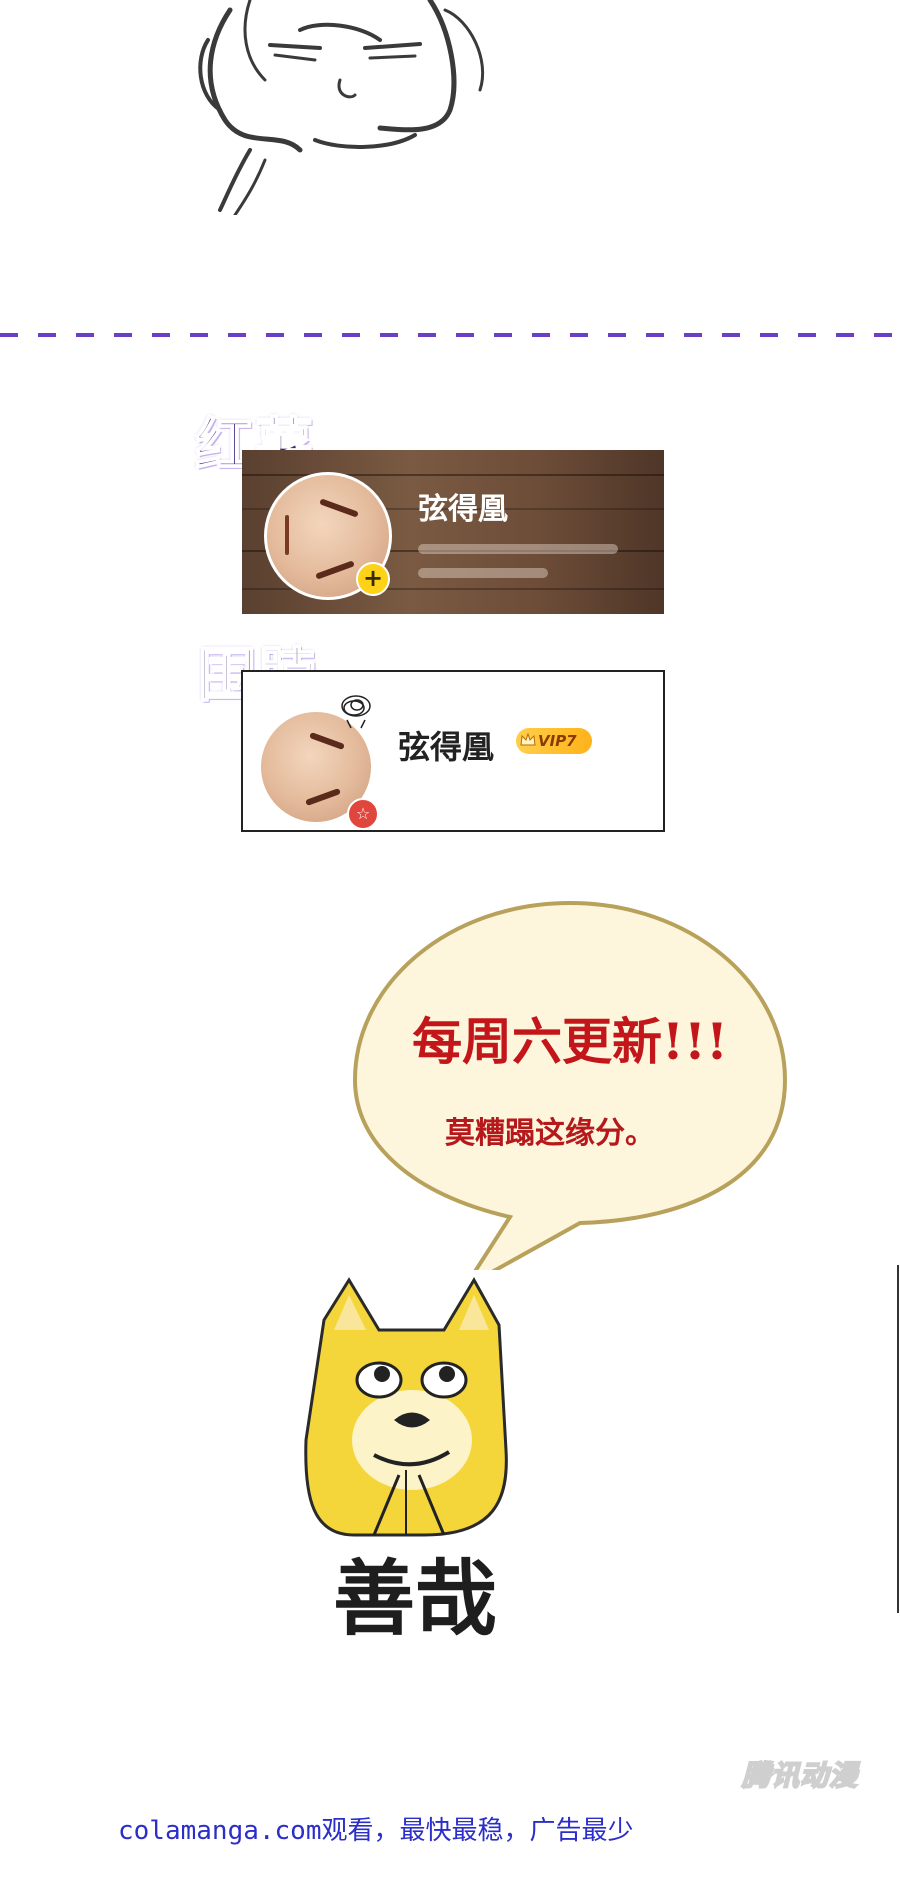 The width and height of the screenshot is (900, 1897). I want to click on plus-icon: +, so click(373, 579).